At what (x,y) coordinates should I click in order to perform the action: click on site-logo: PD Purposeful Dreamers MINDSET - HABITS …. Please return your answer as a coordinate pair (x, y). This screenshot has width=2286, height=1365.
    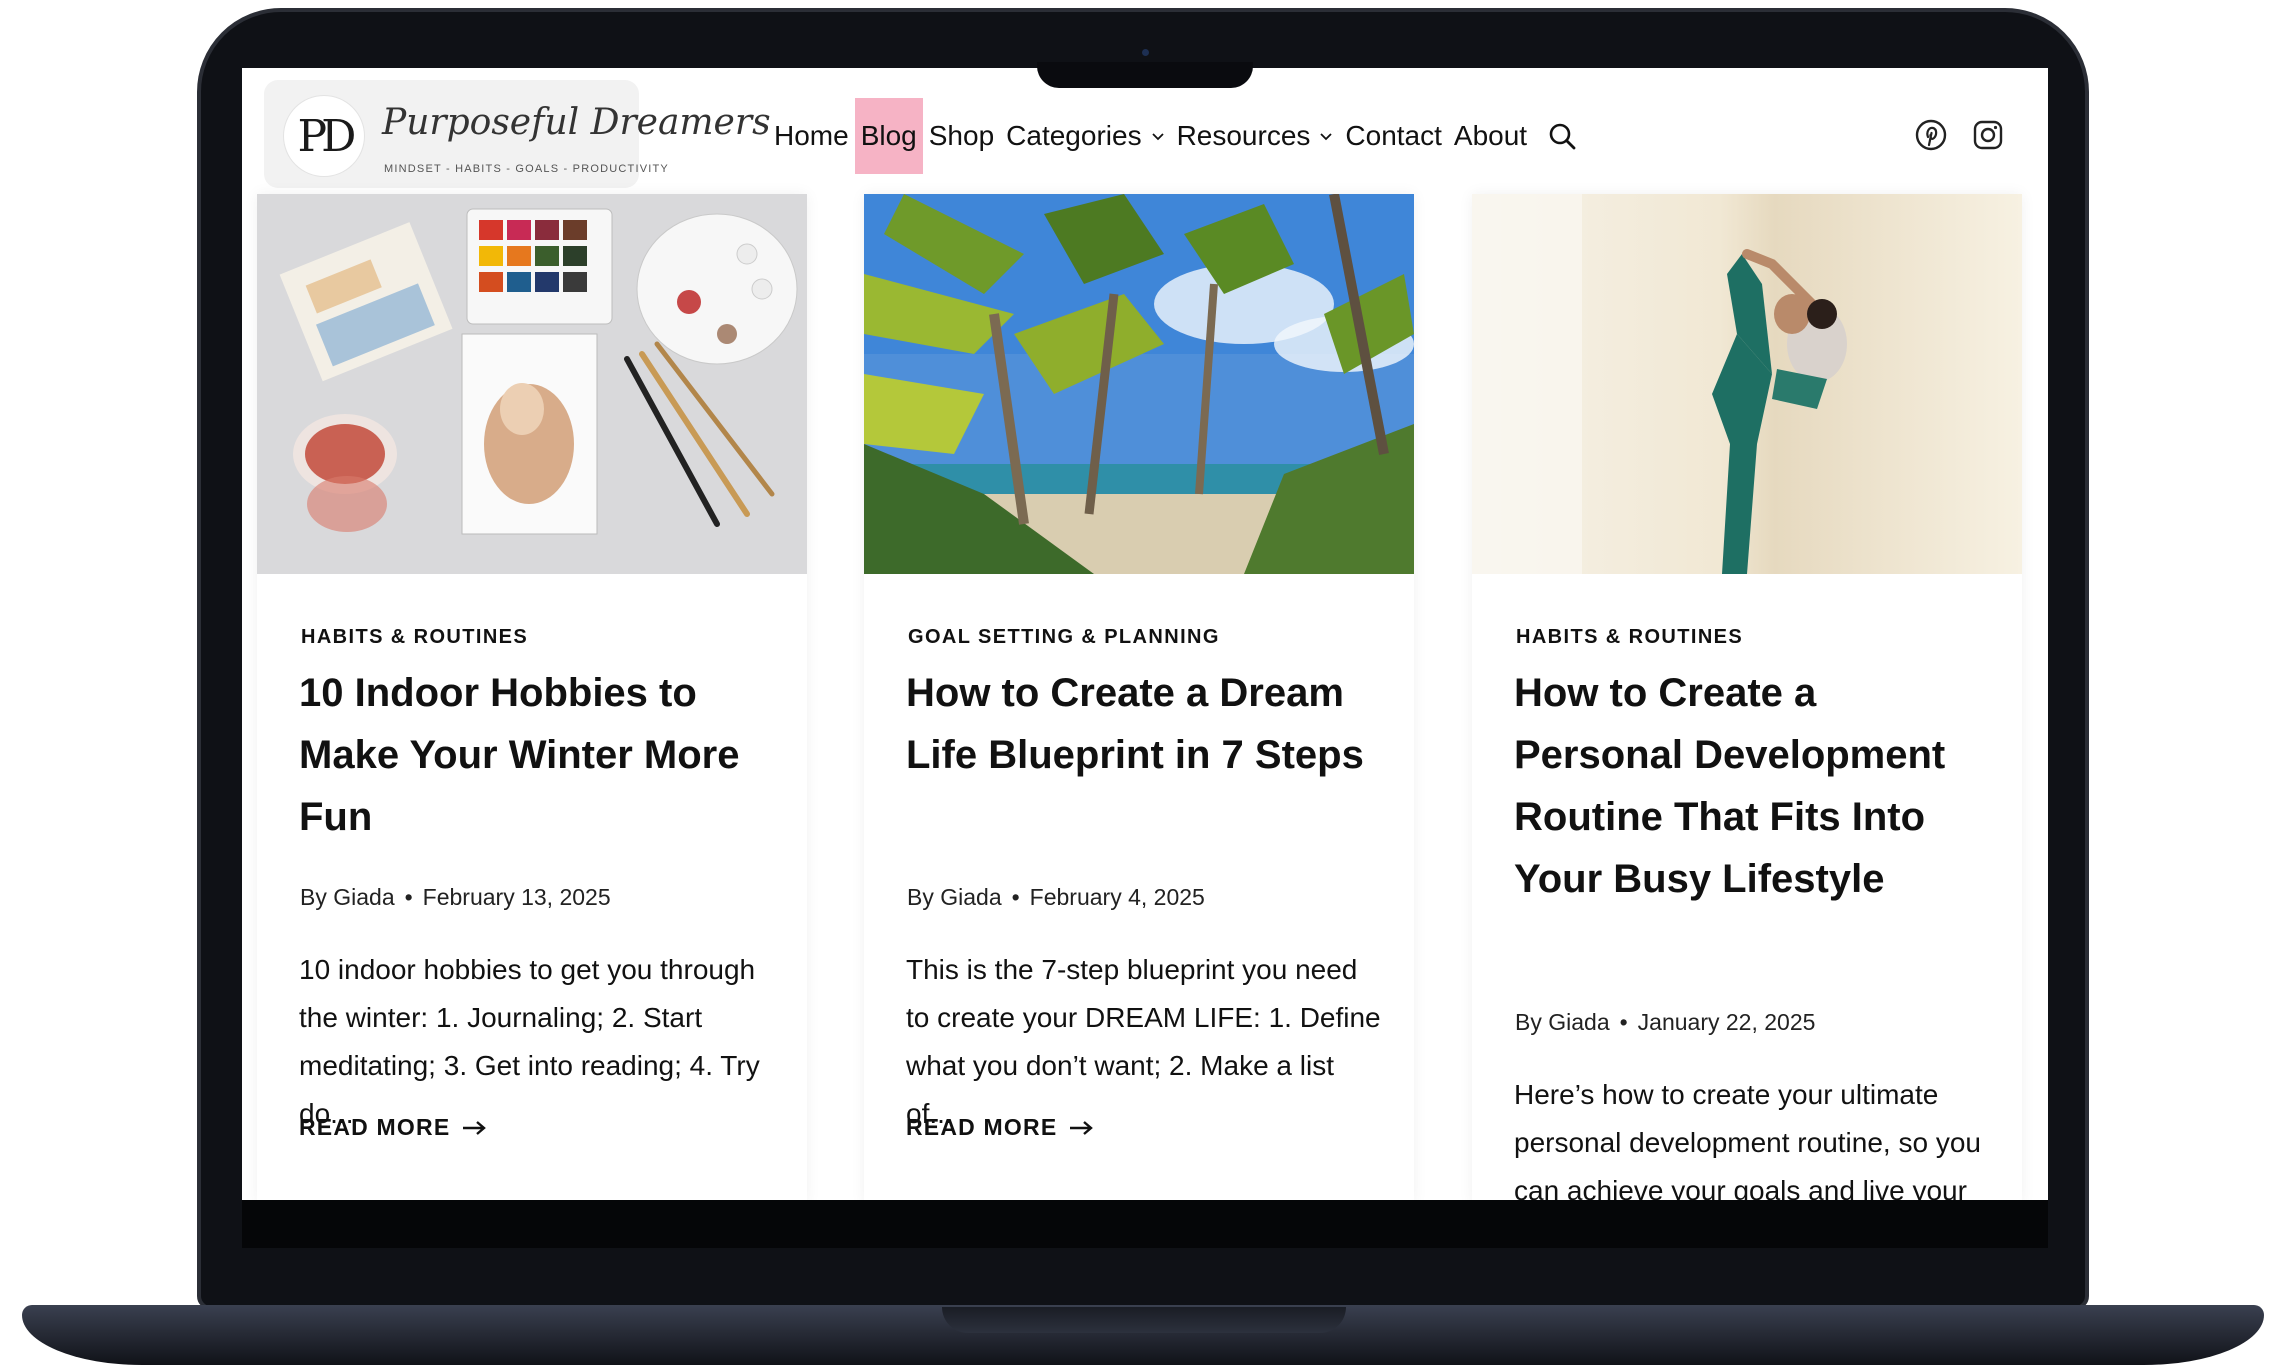
    Looking at the image, I should click on (517, 134).